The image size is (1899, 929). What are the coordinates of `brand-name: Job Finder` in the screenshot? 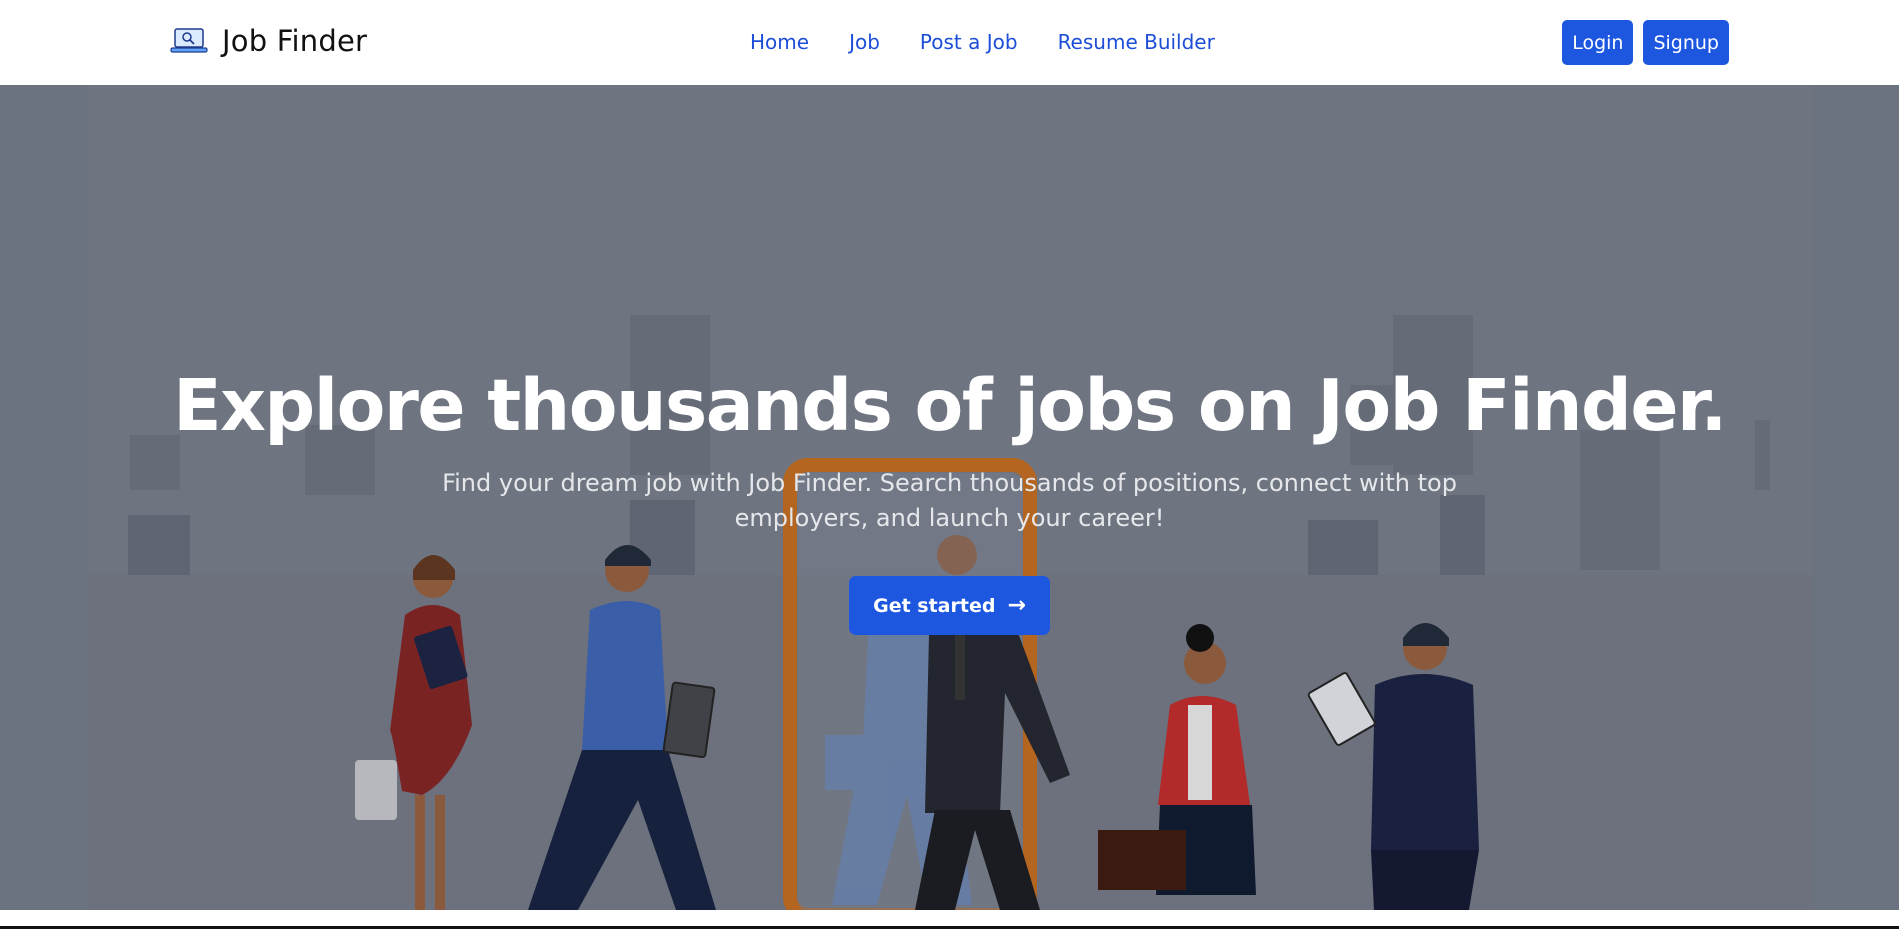 It's located at (295, 41).